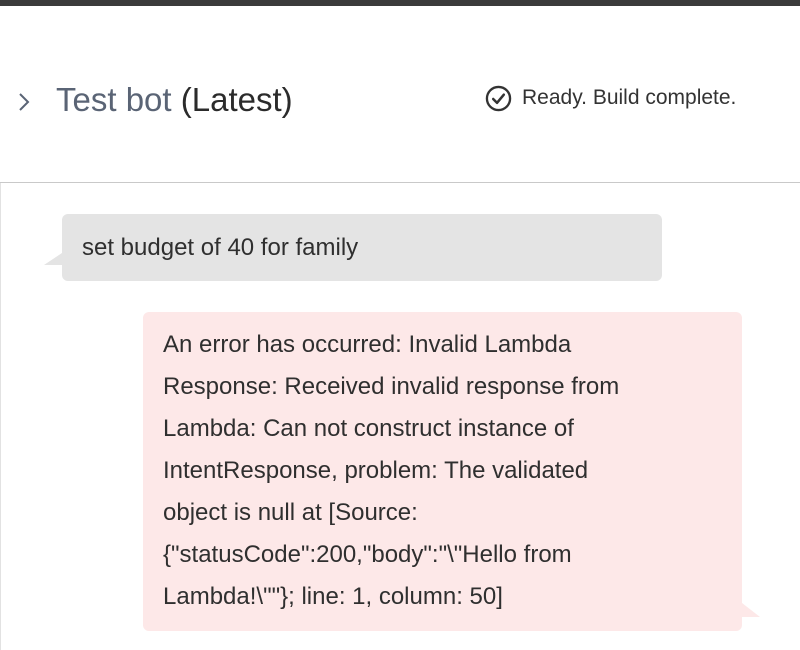 The width and height of the screenshot is (800, 650). What do you see at coordinates (368, 428) in the screenshot?
I see `error-message-line: Lambda: Can not construct instance of` at bounding box center [368, 428].